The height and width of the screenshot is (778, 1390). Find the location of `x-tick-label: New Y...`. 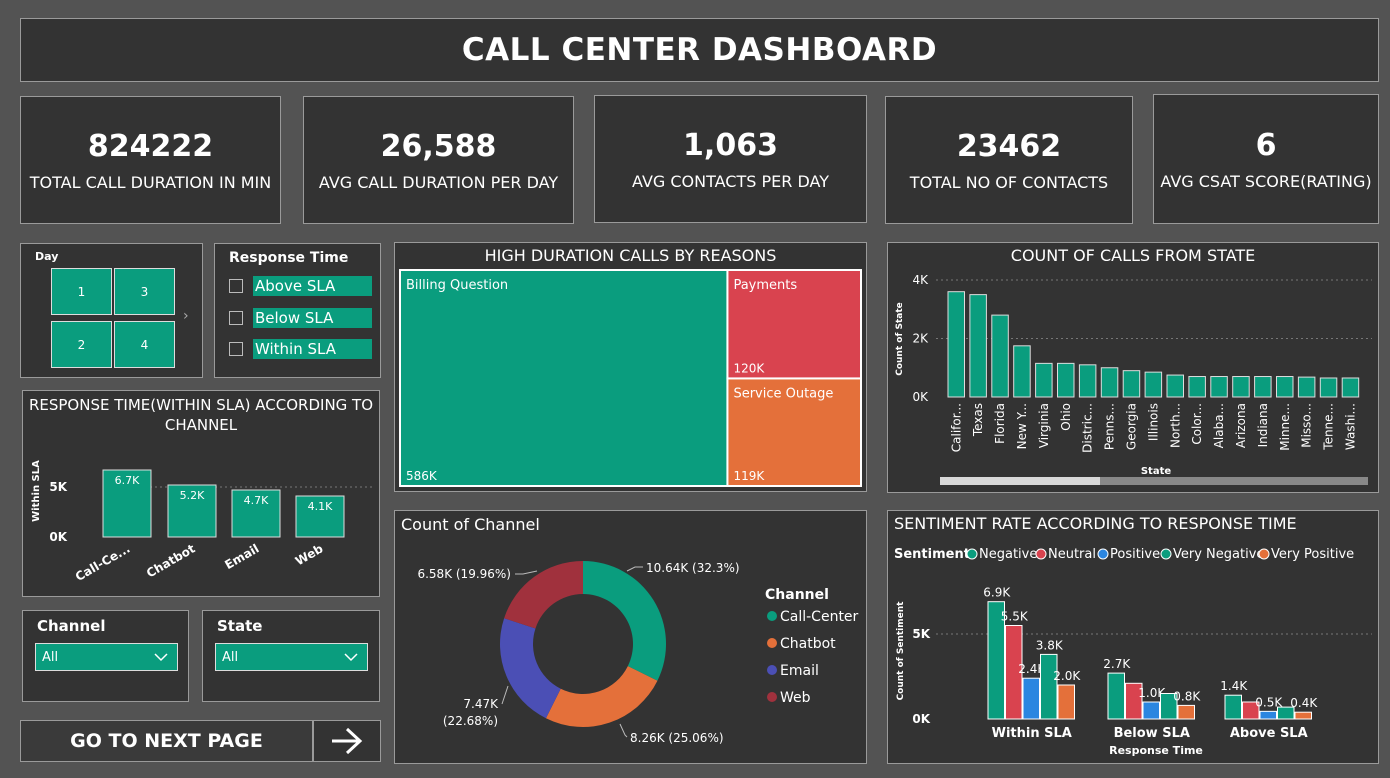

x-tick-label: New Y... is located at coordinates (1022, 426).